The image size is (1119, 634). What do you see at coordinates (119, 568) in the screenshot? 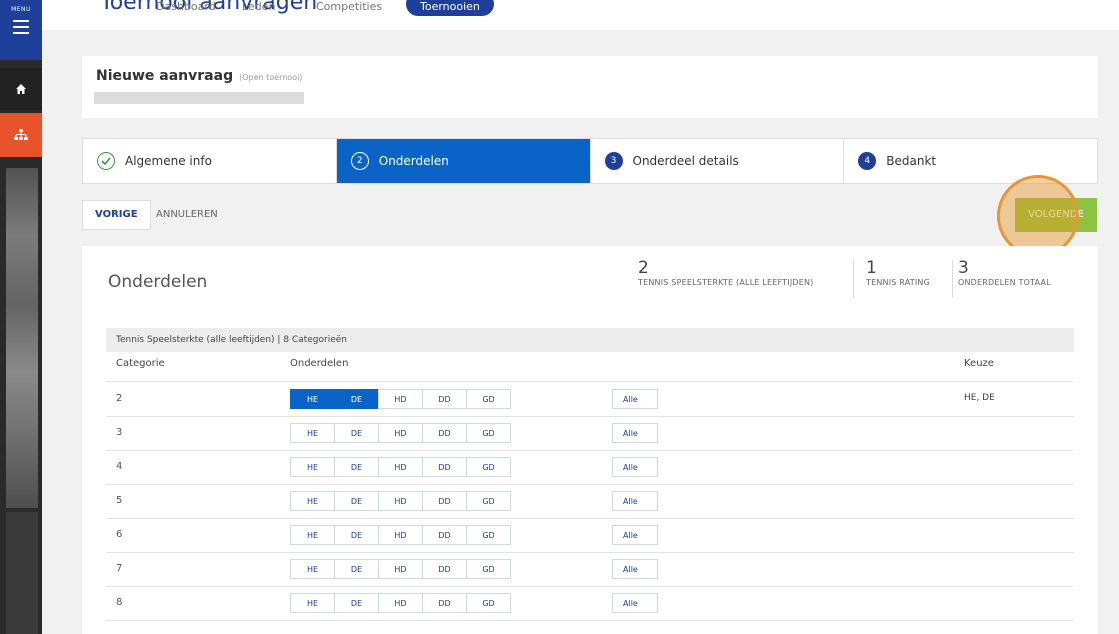
I see `row-category: 7` at bounding box center [119, 568].